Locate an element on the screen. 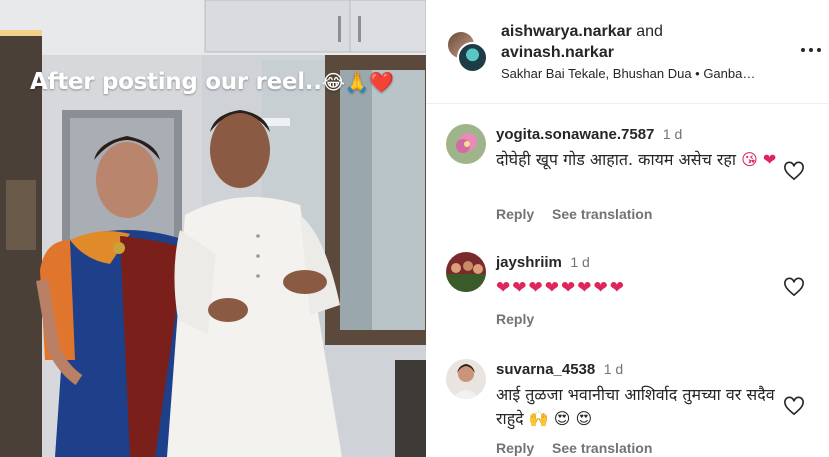 The width and height of the screenshot is (829, 457). collab-avatars is located at coordinates (468, 52).